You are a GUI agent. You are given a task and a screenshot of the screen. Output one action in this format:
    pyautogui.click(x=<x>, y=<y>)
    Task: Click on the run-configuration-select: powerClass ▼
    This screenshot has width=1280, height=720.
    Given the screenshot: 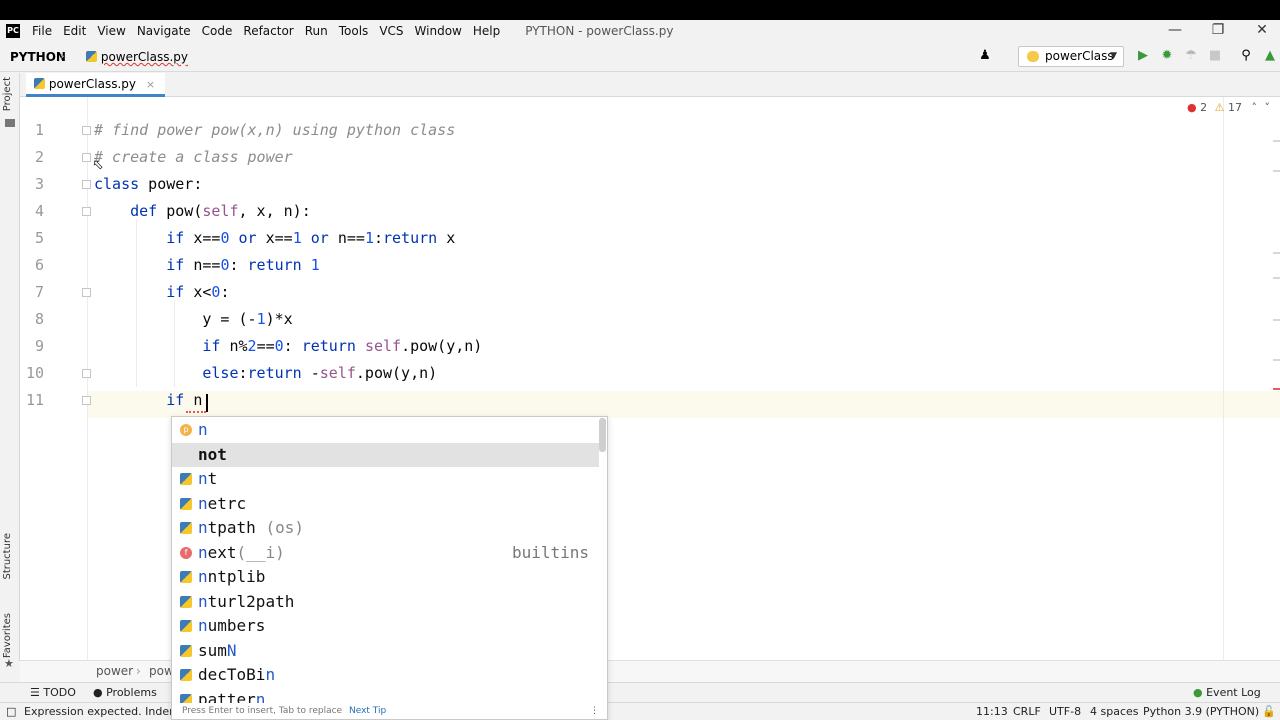 What is the action you would take?
    pyautogui.click(x=1071, y=56)
    